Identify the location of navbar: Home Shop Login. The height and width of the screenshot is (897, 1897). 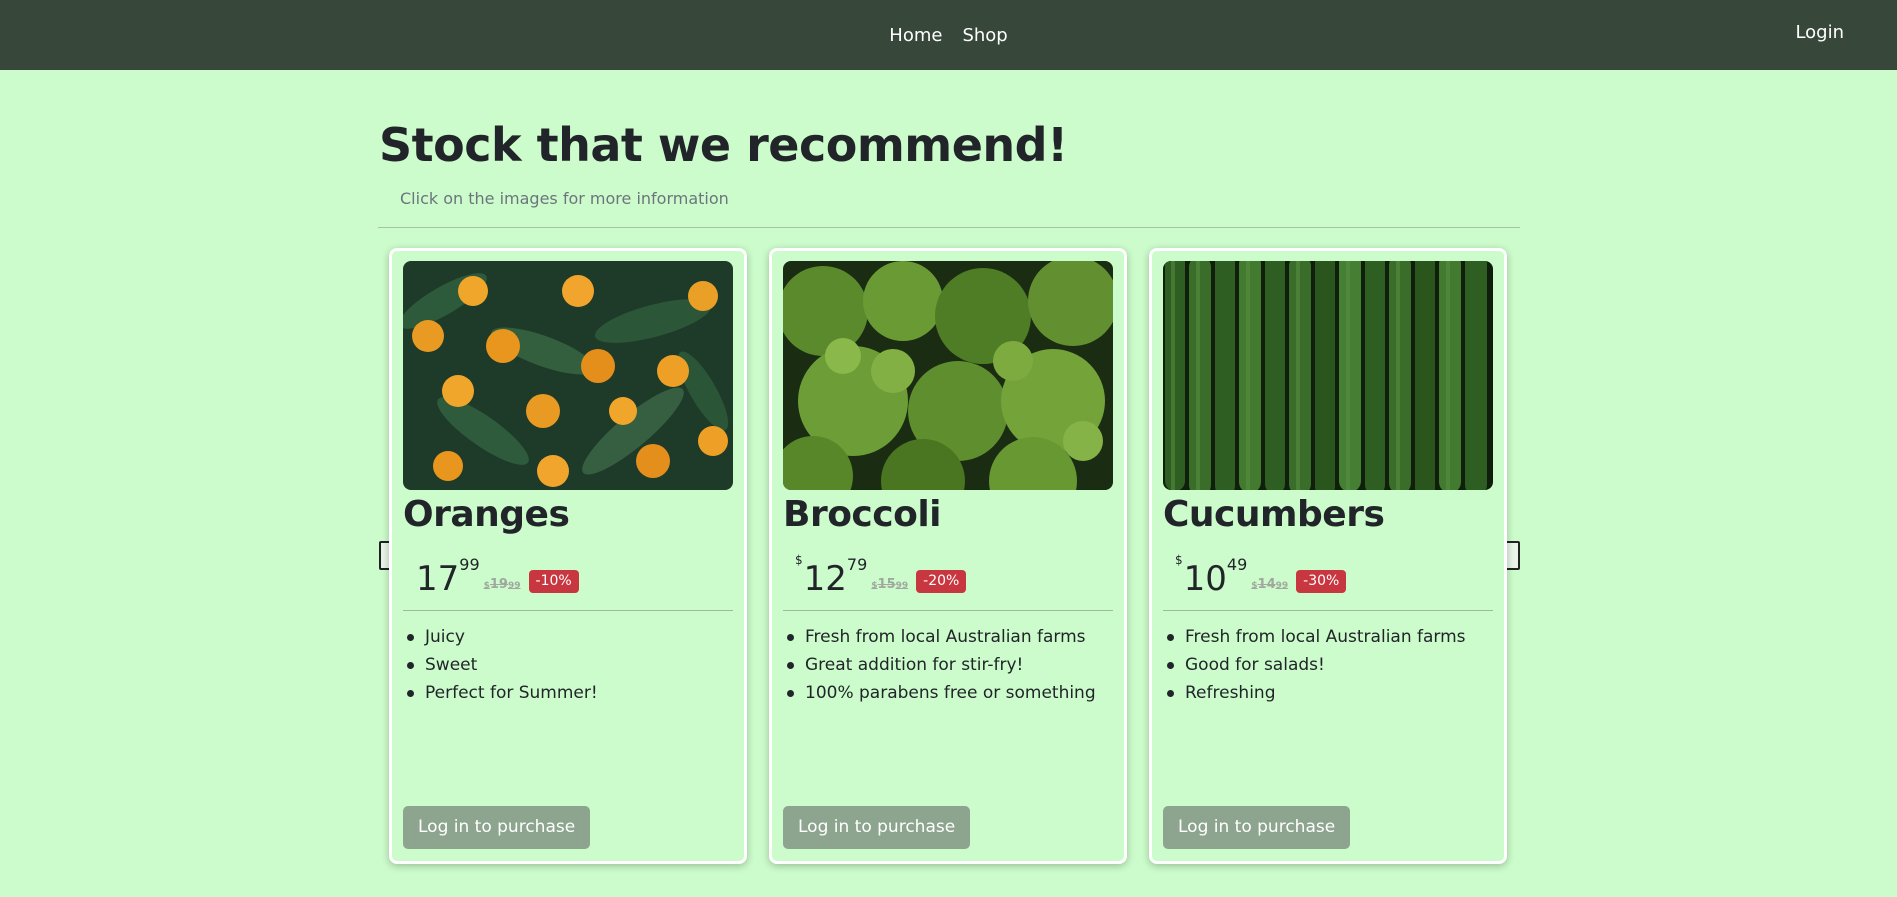
(948, 35).